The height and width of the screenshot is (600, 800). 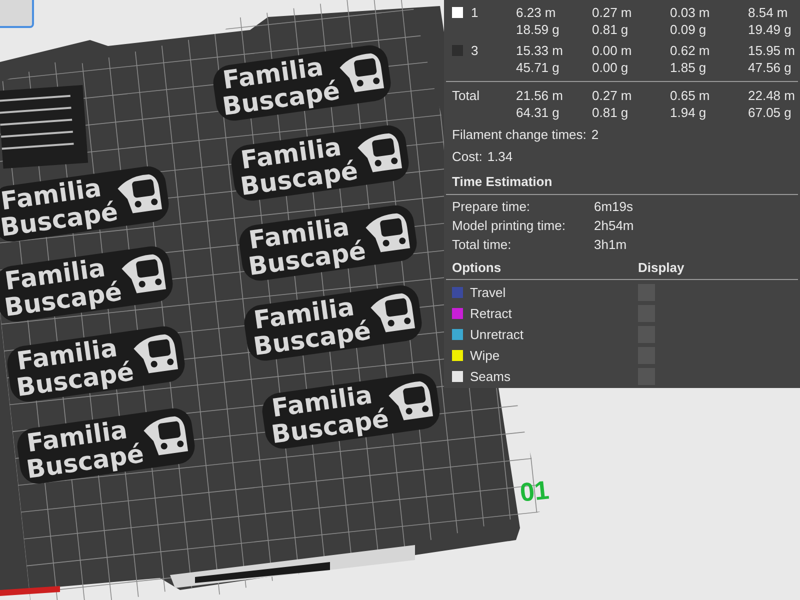 What do you see at coordinates (662, 267) in the screenshot?
I see `column-heading: Display` at bounding box center [662, 267].